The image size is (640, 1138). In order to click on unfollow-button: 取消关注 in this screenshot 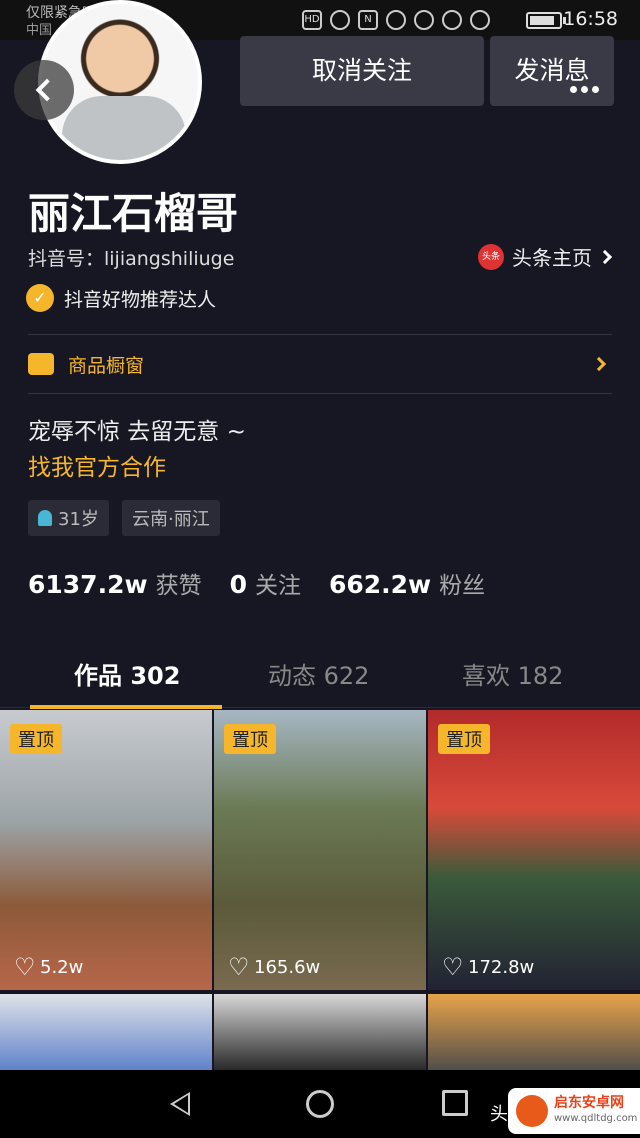, I will do `click(362, 71)`.